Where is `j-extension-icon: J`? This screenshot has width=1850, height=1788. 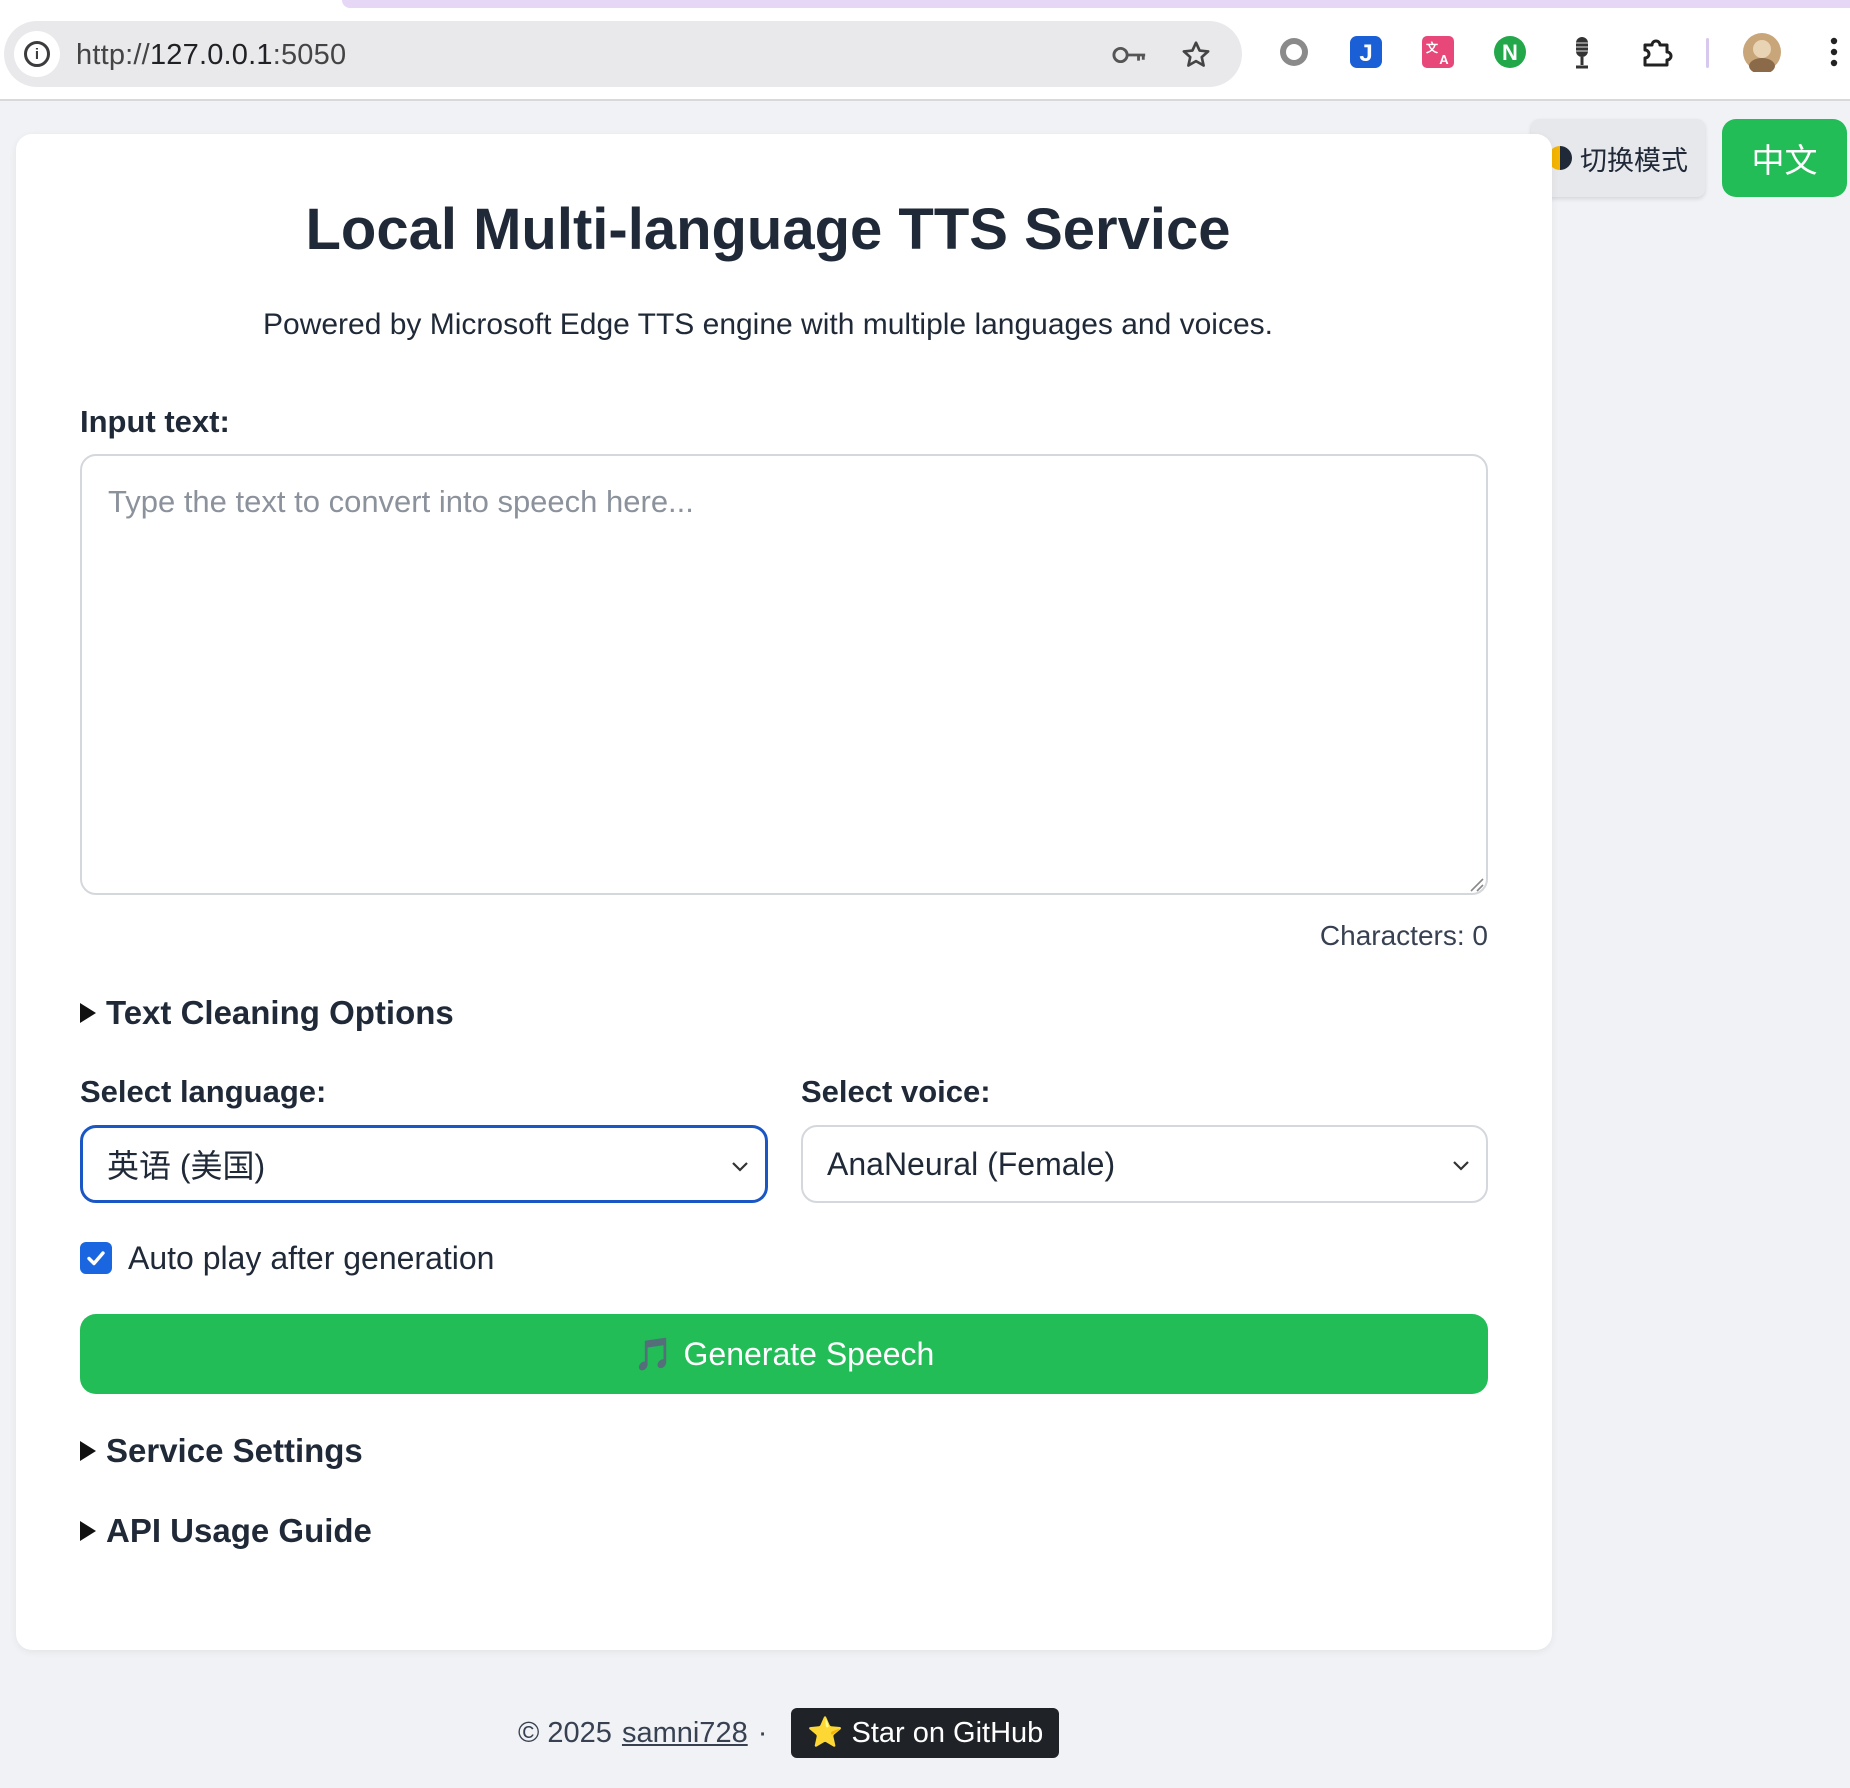
j-extension-icon: J is located at coordinates (1366, 52).